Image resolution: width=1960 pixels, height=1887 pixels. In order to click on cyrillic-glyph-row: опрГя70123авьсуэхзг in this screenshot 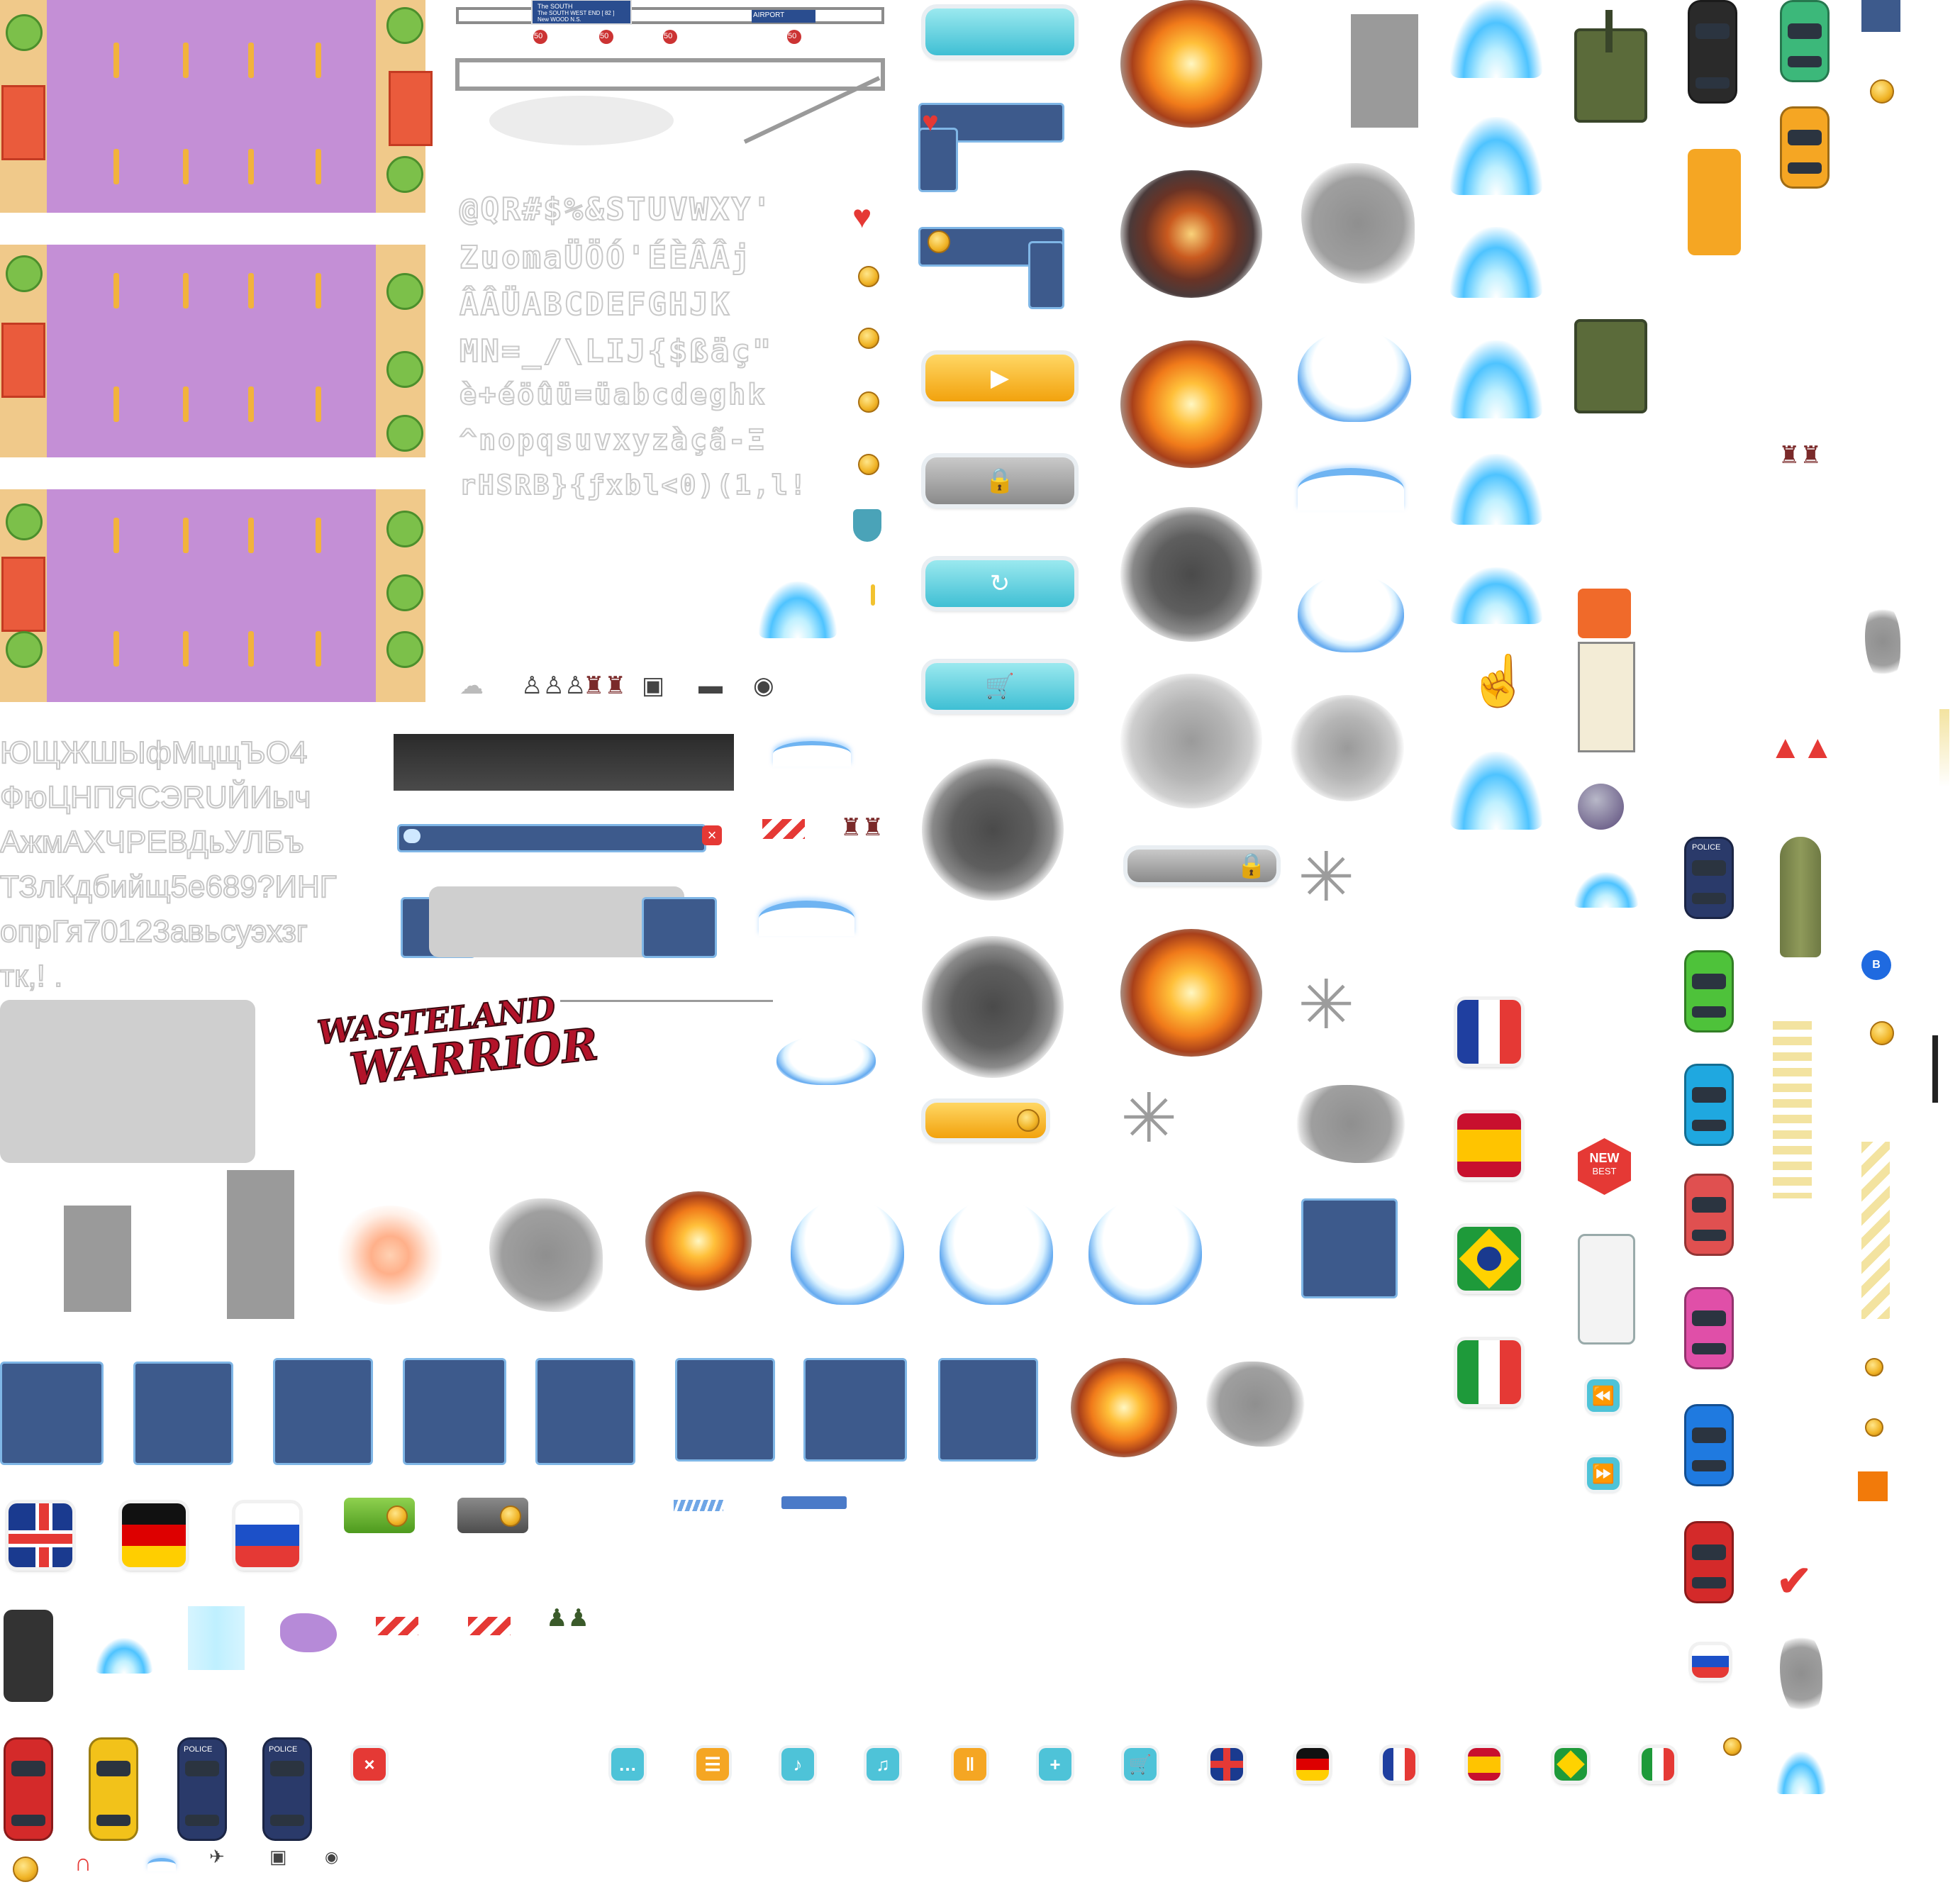, I will do `click(154, 931)`.